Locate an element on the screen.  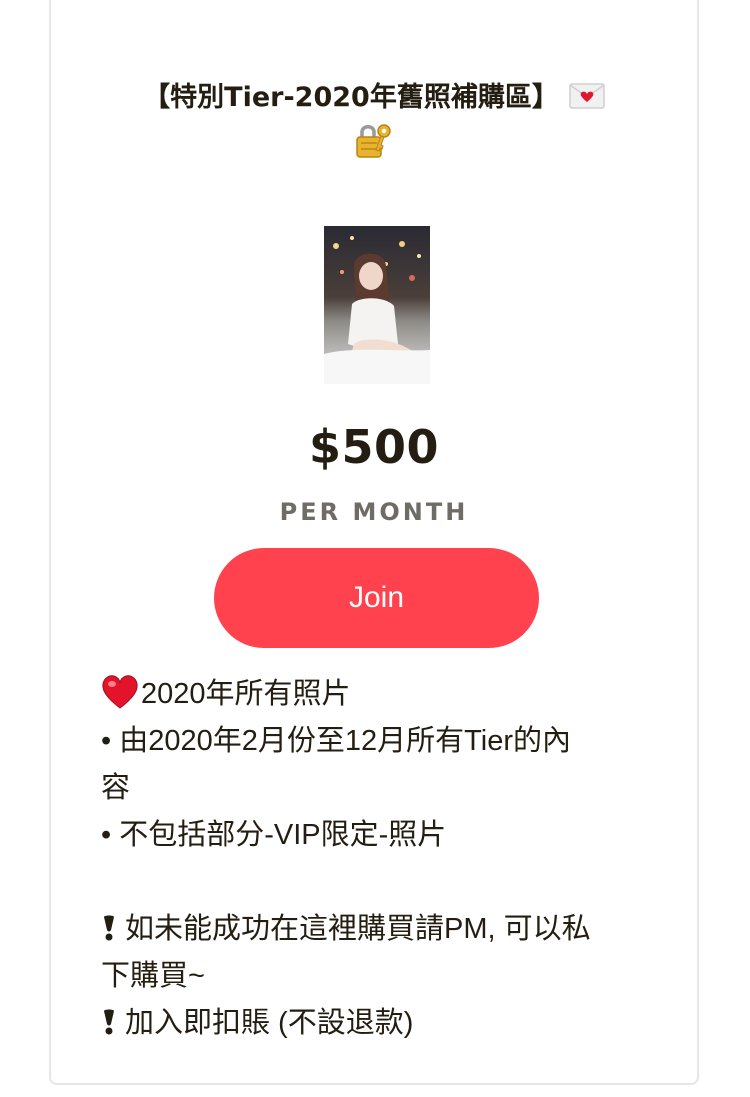
tier-period: PER MONTH is located at coordinates (374, 512).